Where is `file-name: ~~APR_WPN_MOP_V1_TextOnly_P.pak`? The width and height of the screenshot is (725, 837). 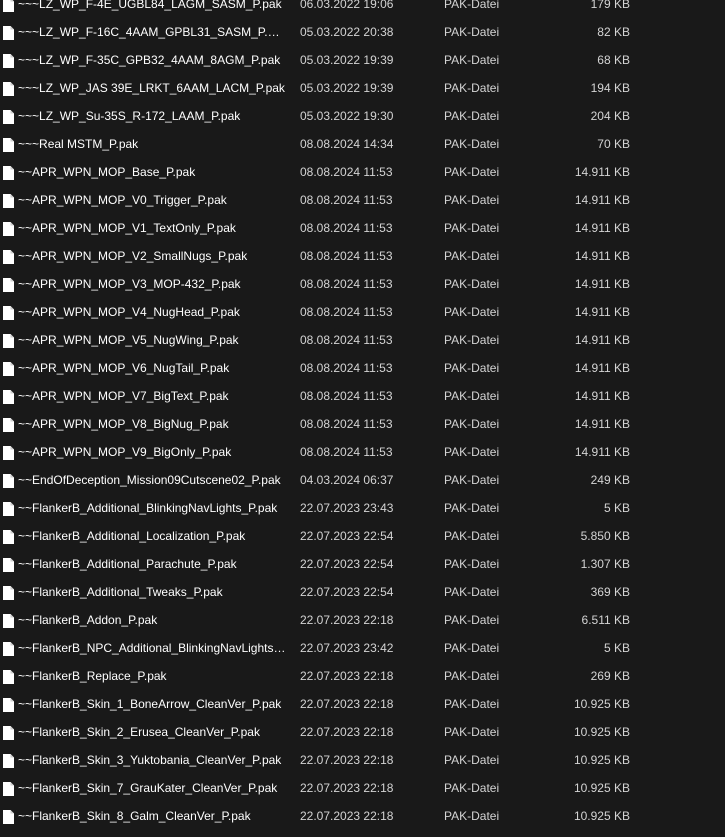 file-name: ~~APR_WPN_MOP_V1_TextOnly_P.pak is located at coordinates (127, 228).